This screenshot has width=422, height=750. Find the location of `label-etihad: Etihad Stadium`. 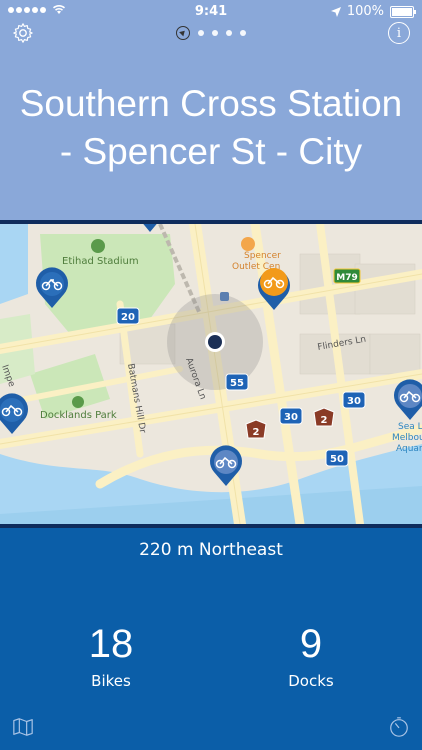

label-etihad: Etihad Stadium is located at coordinates (100, 261).